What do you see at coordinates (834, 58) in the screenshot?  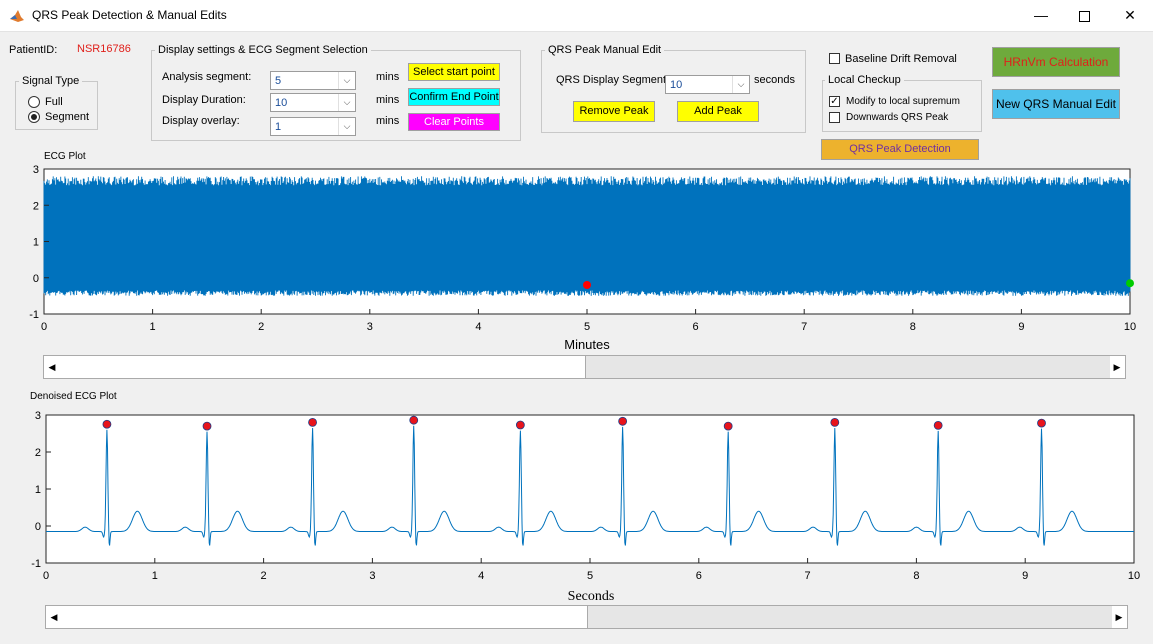 I see `baseline-drift-checkbox` at bounding box center [834, 58].